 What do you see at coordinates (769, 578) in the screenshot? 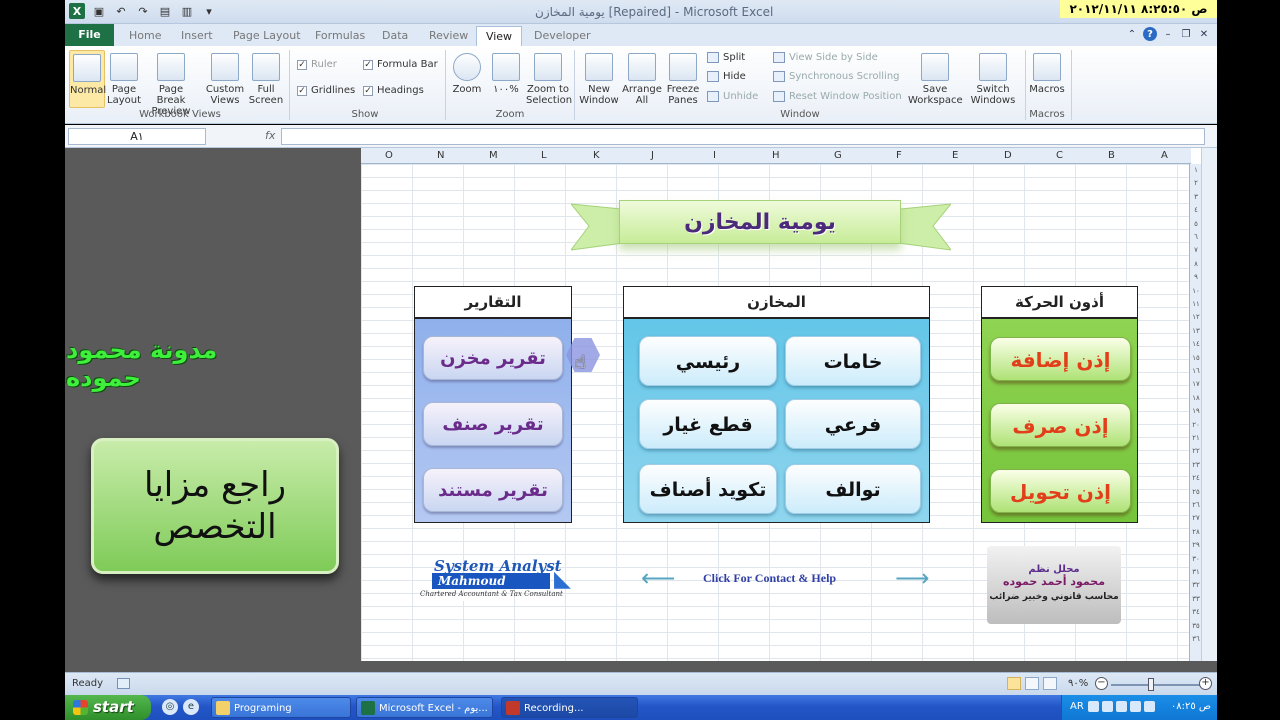
I see `contact-help-link: Click For Contact & Help` at bounding box center [769, 578].